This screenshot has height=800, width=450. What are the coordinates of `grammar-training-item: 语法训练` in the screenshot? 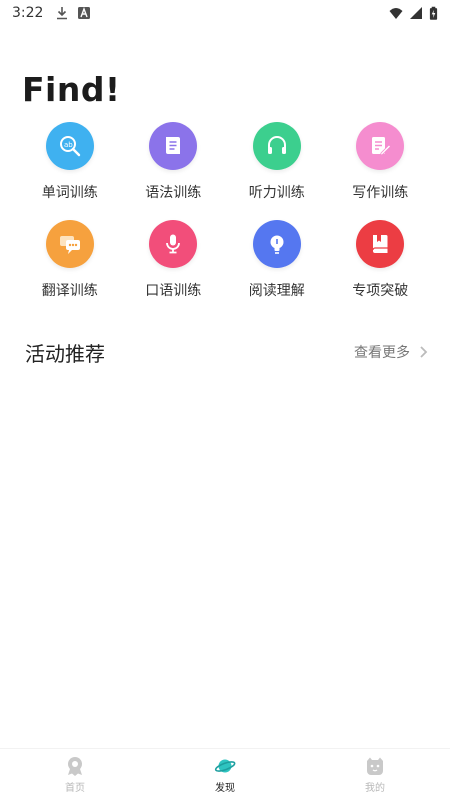 It's located at (174, 162).